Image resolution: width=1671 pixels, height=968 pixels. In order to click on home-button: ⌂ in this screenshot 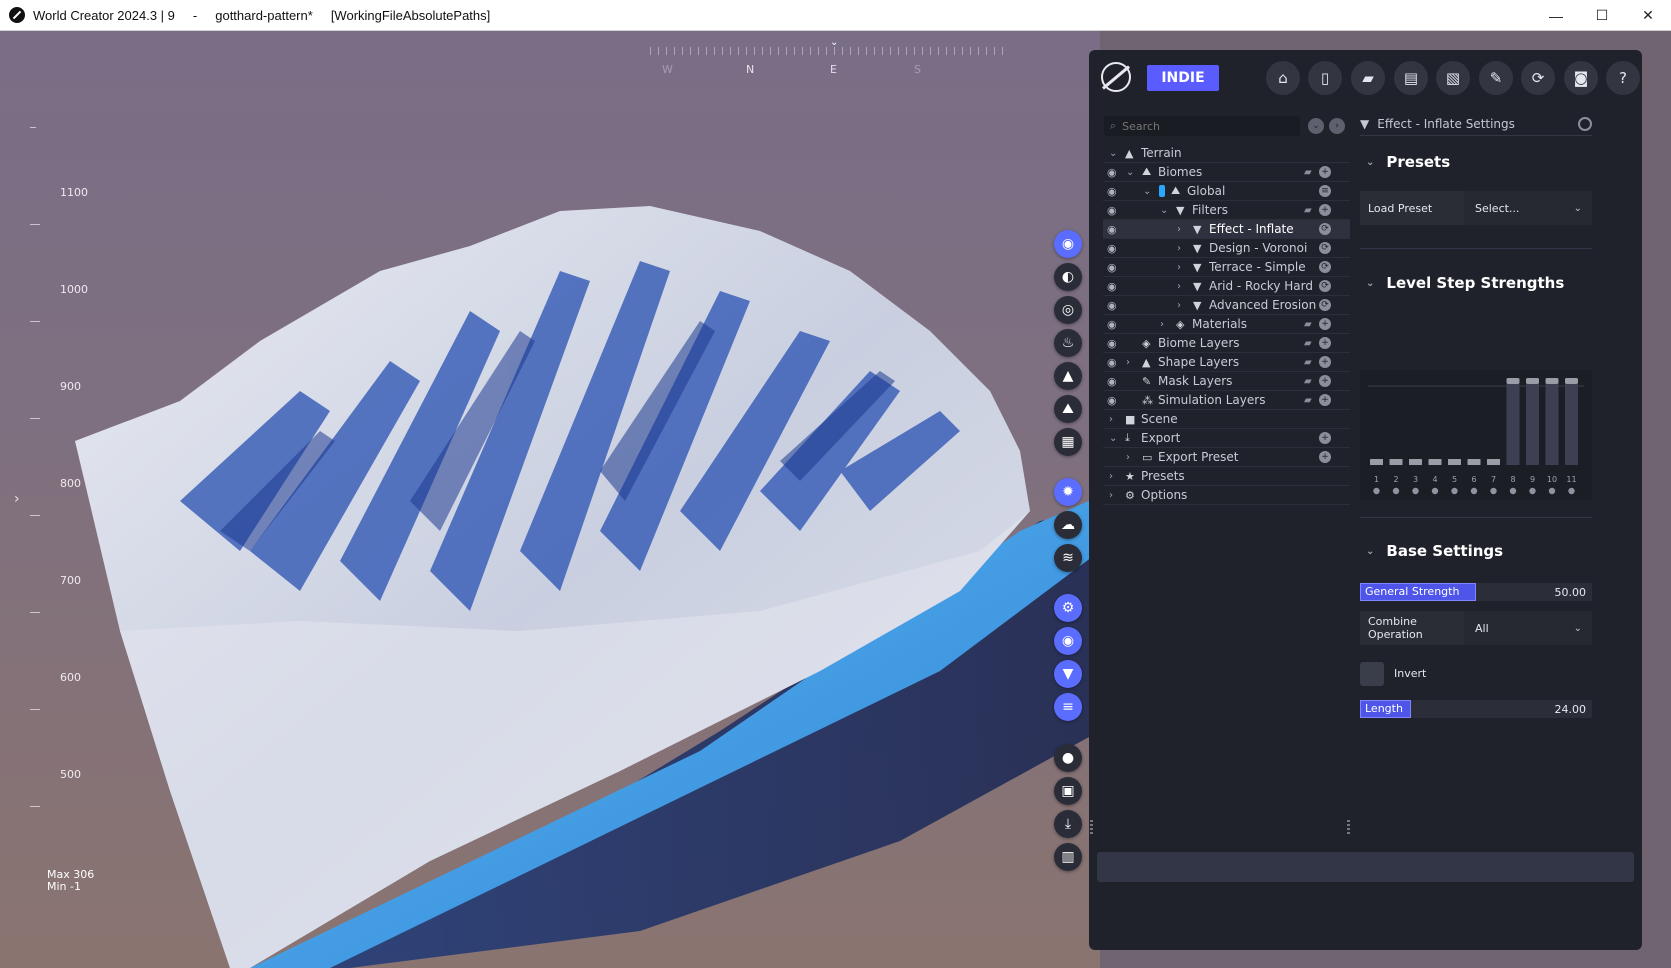, I will do `click(1283, 78)`.